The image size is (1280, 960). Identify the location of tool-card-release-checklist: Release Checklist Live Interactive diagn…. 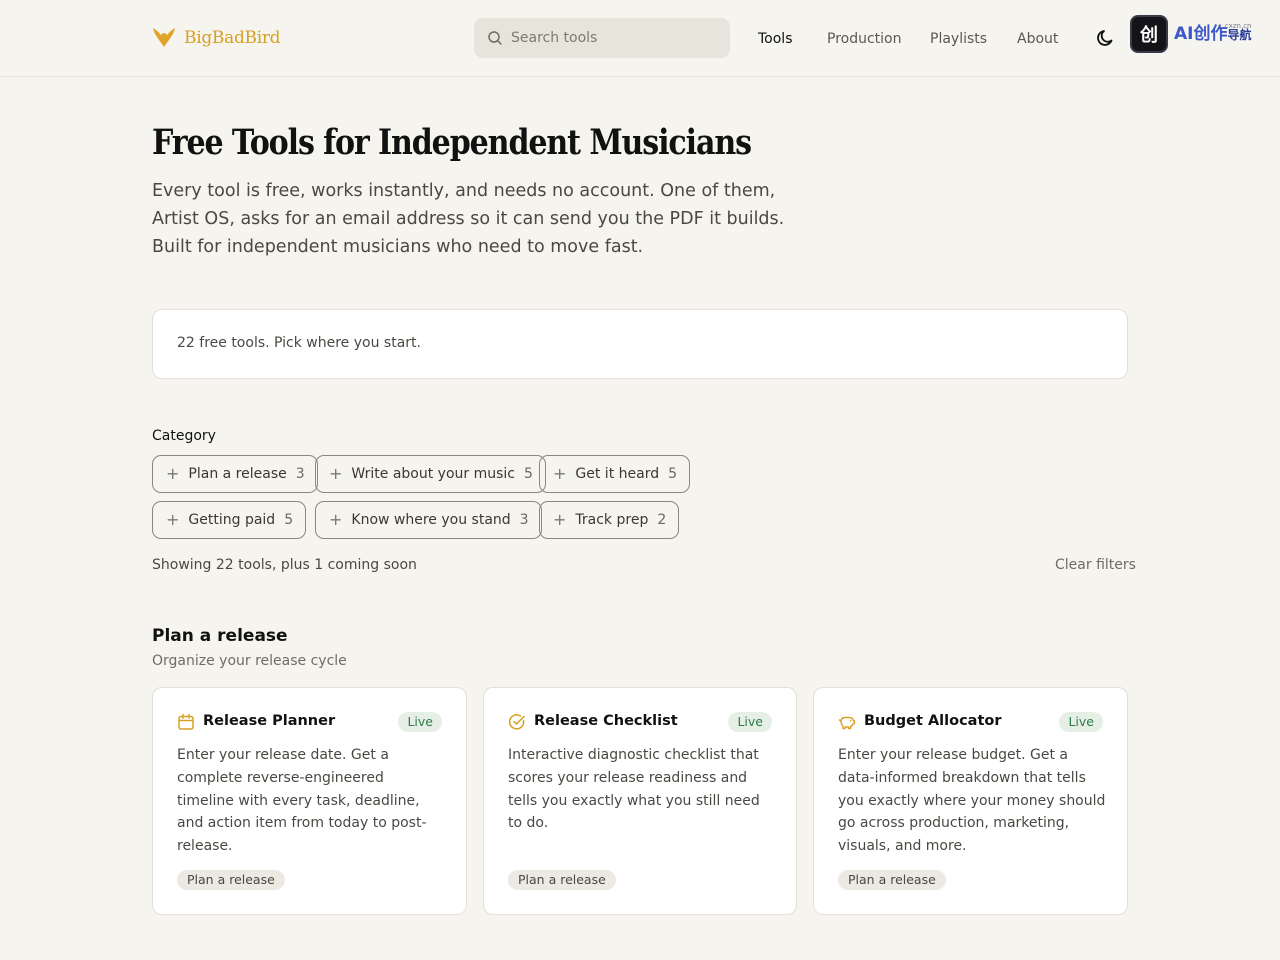
(640, 801).